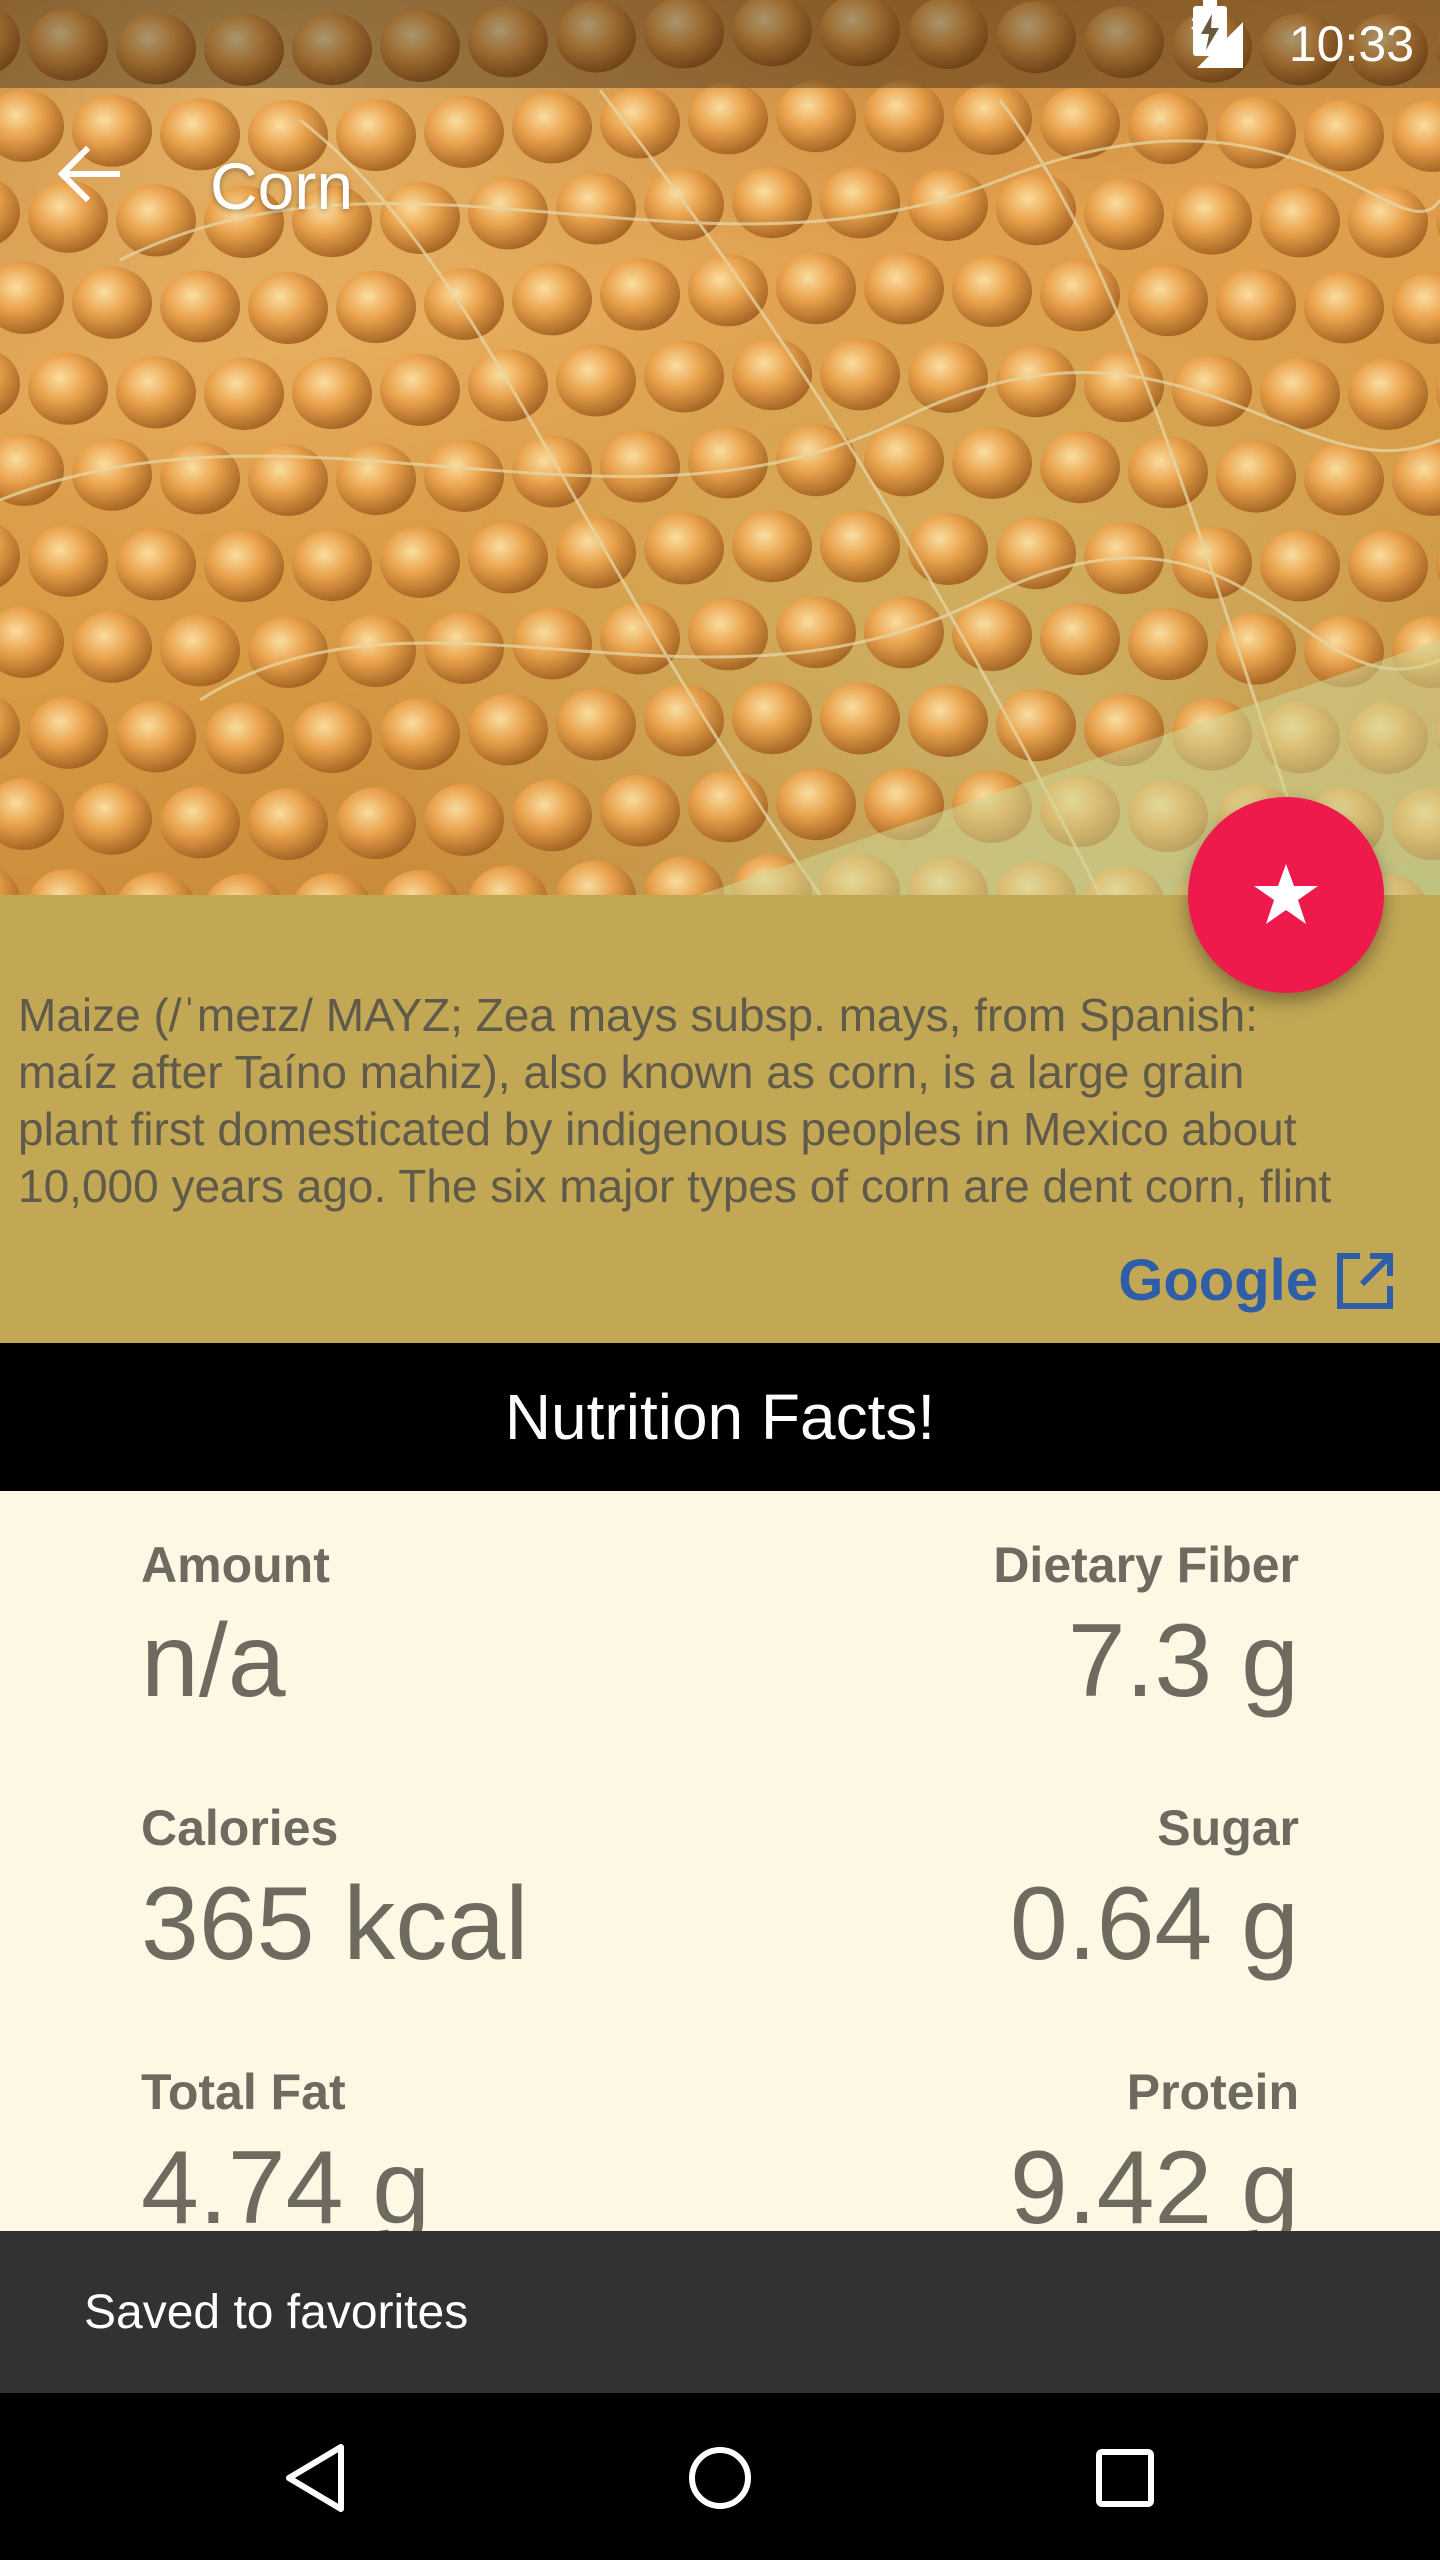 This screenshot has width=1440, height=2560. I want to click on nav-recents-button, so click(1125, 2478).